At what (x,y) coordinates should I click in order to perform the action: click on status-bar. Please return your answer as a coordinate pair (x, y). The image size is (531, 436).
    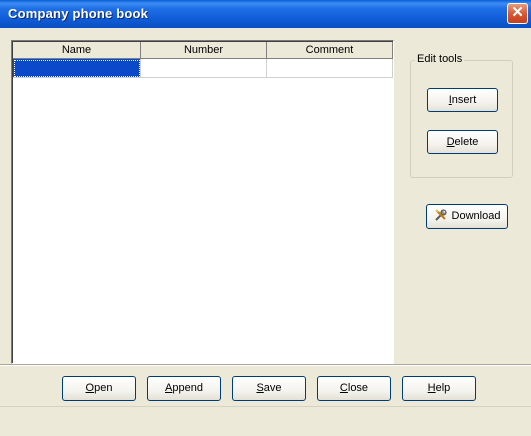
    Looking at the image, I should click on (265, 421).